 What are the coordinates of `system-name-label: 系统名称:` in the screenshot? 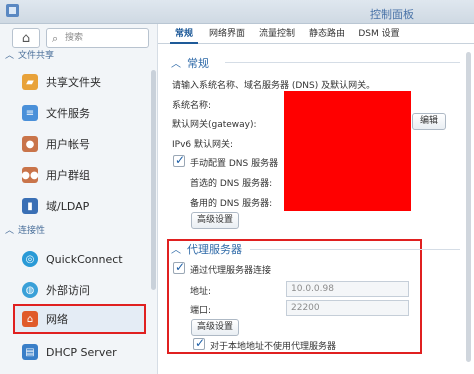 It's located at (192, 106).